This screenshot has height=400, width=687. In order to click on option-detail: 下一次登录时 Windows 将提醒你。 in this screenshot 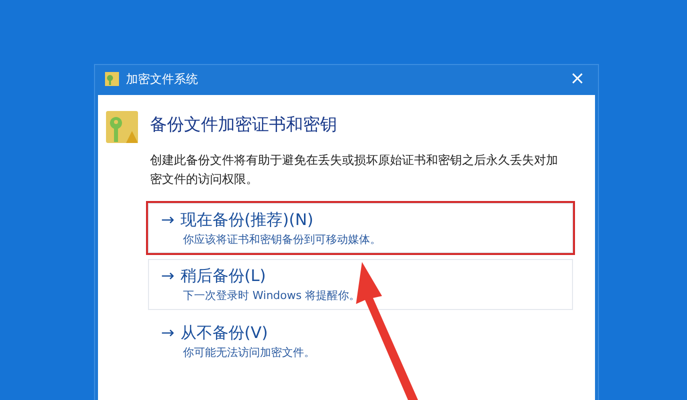, I will do `click(272, 296)`.